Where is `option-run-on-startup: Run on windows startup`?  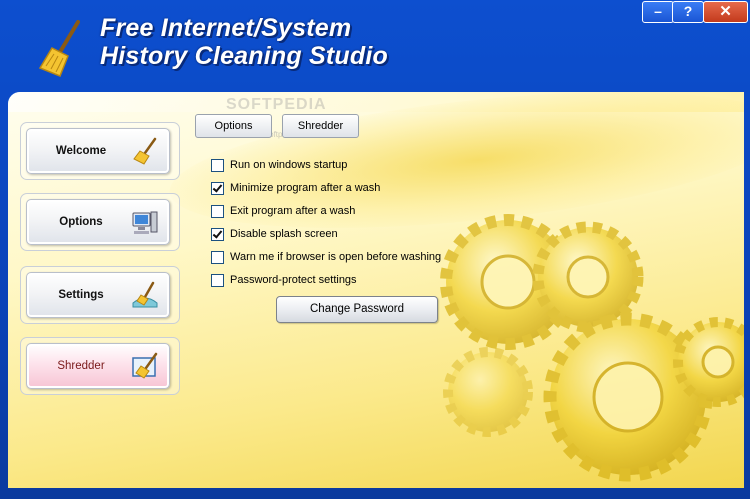 option-run-on-startup: Run on windows startup is located at coordinates (279, 165).